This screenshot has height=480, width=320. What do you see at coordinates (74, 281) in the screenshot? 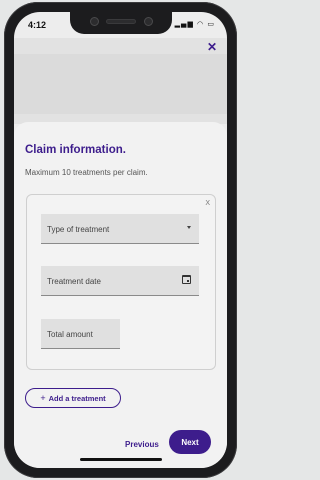
I see `treatment-date-label: Treatment date` at bounding box center [74, 281].